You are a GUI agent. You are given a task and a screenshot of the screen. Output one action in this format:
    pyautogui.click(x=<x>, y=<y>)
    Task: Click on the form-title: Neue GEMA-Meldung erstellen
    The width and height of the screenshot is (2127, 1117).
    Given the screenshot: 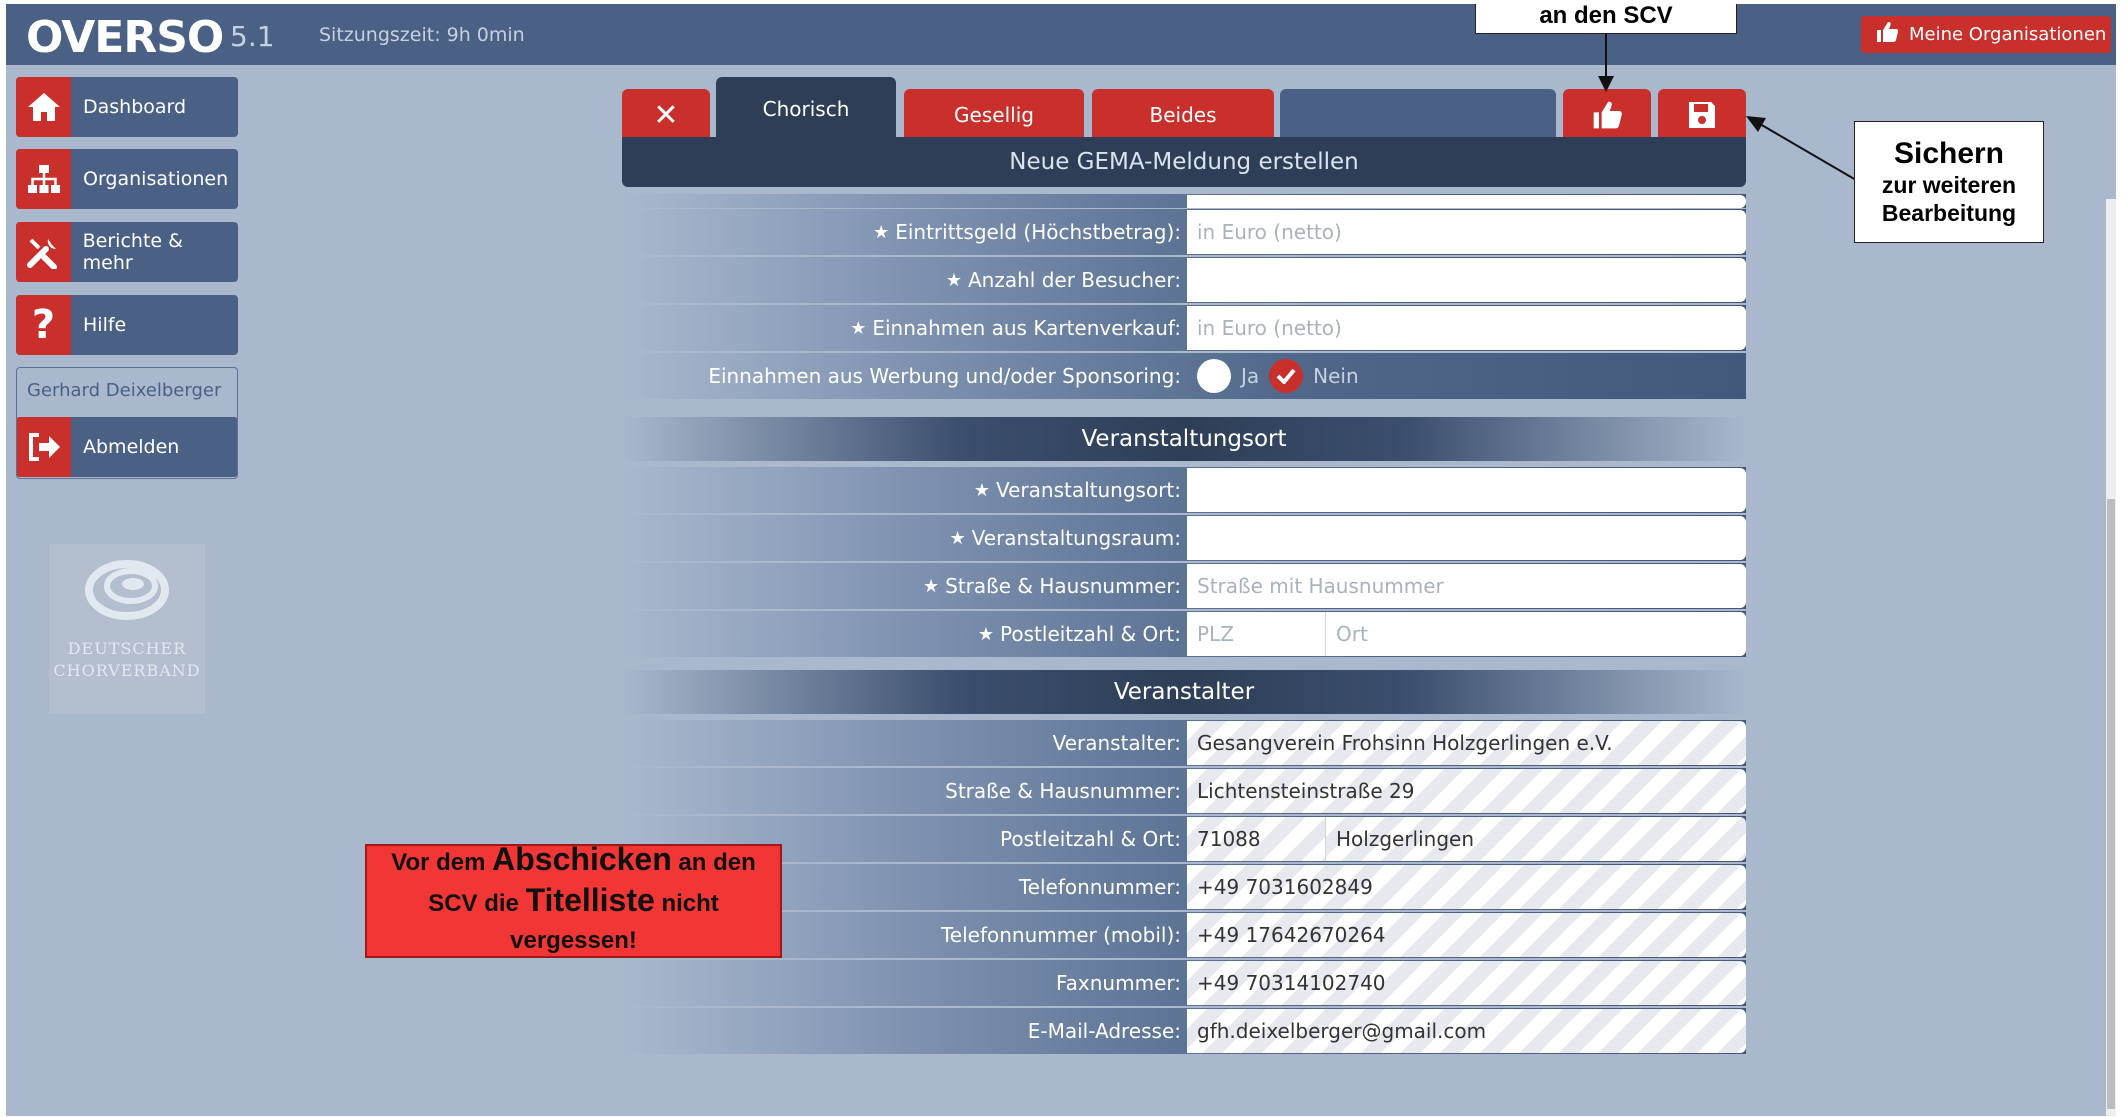 What is the action you would take?
    pyautogui.click(x=1184, y=162)
    